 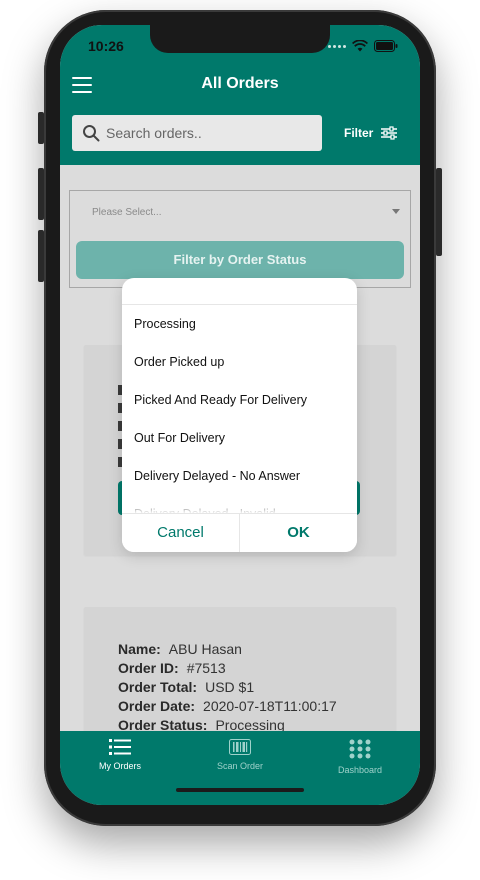 What do you see at coordinates (41, 194) in the screenshot?
I see `volume-up-button` at bounding box center [41, 194].